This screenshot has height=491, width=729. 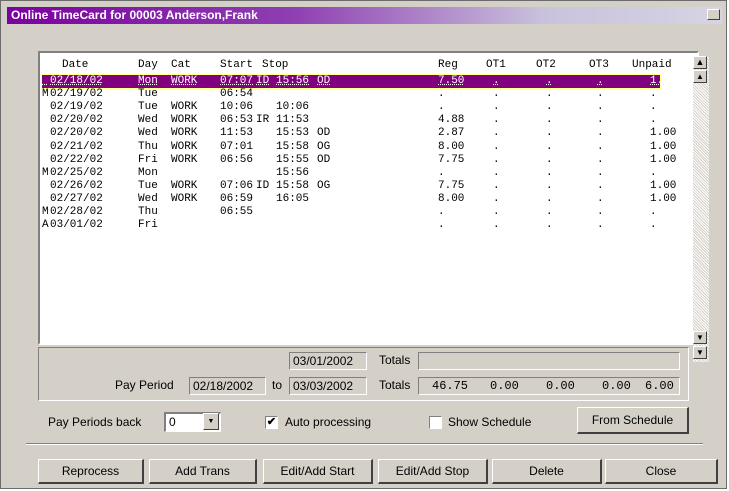 What do you see at coordinates (560, 386) in the screenshot?
I see `total-ot2: 0.00` at bounding box center [560, 386].